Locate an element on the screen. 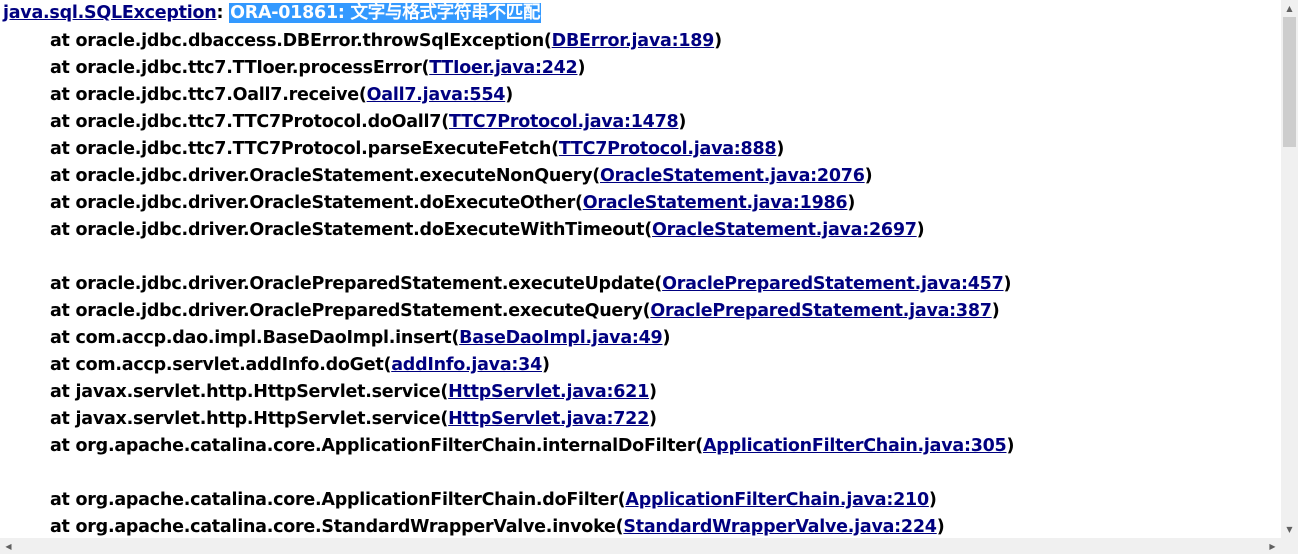 The width and height of the screenshot is (1298, 554). frame-source-link: HttpServlet.java:621 is located at coordinates (548, 392).